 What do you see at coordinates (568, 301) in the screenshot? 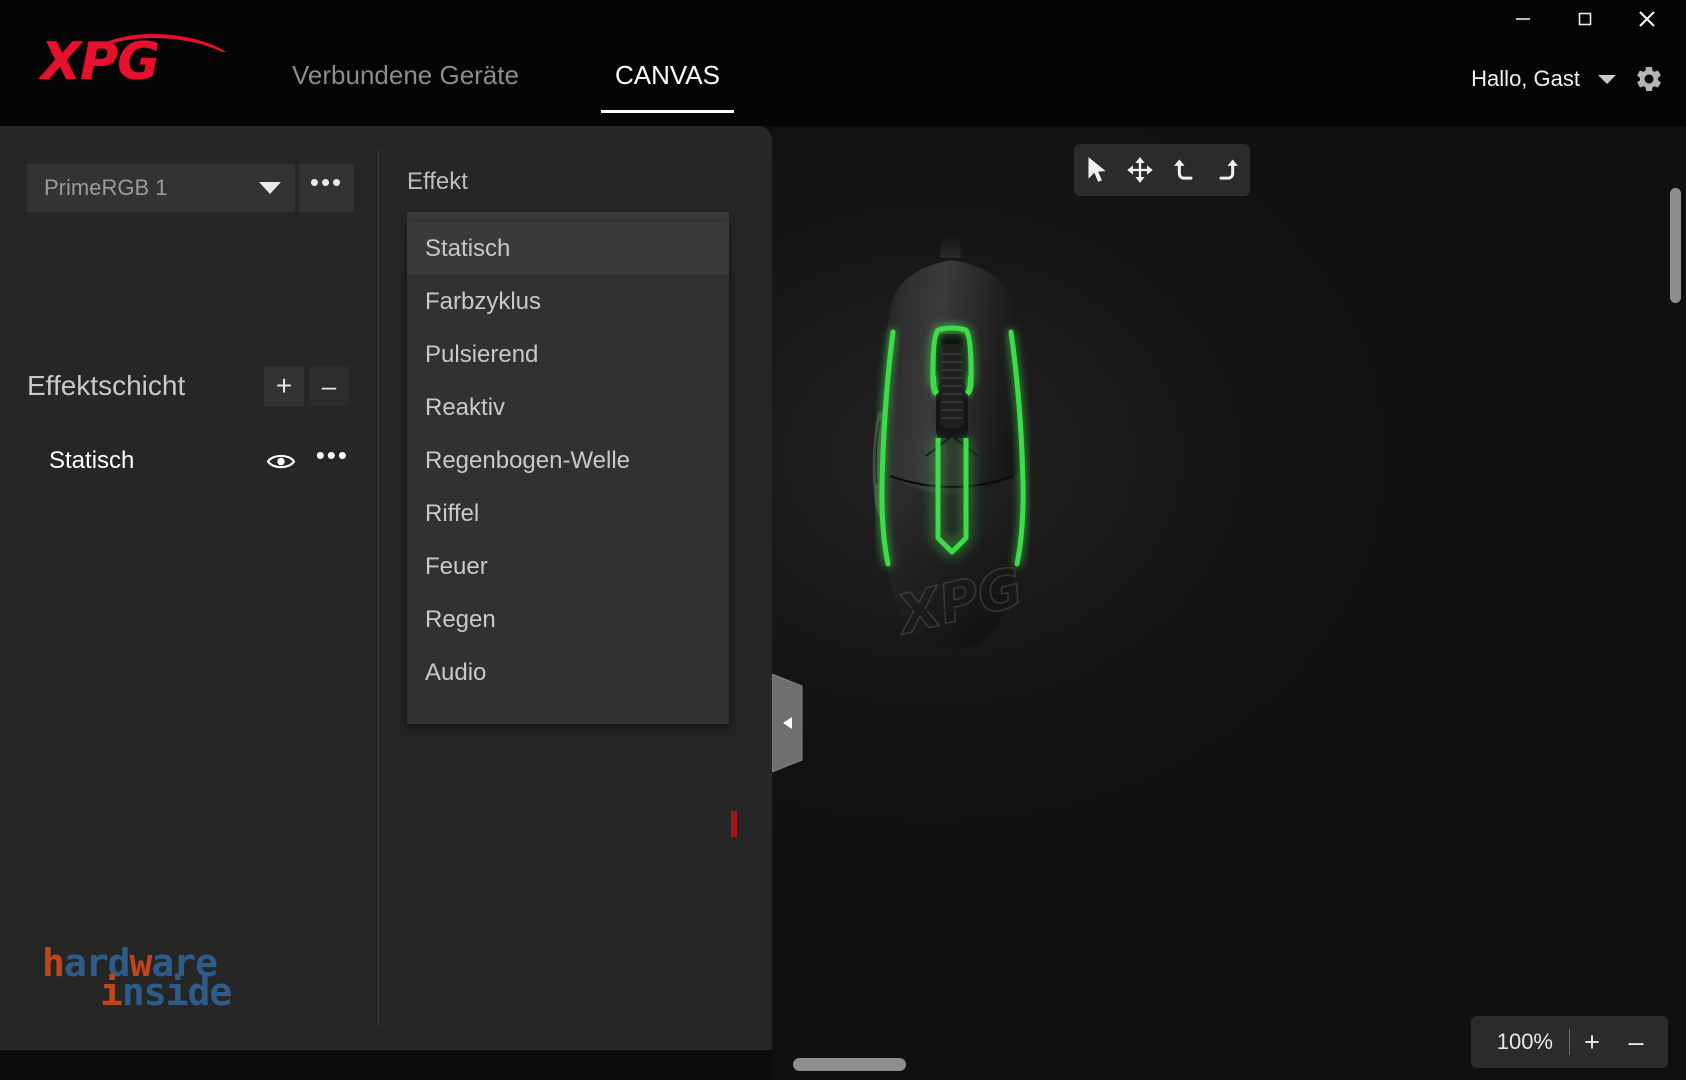
I see `effect-option-farbzyklus: Farbzyklus` at bounding box center [568, 301].